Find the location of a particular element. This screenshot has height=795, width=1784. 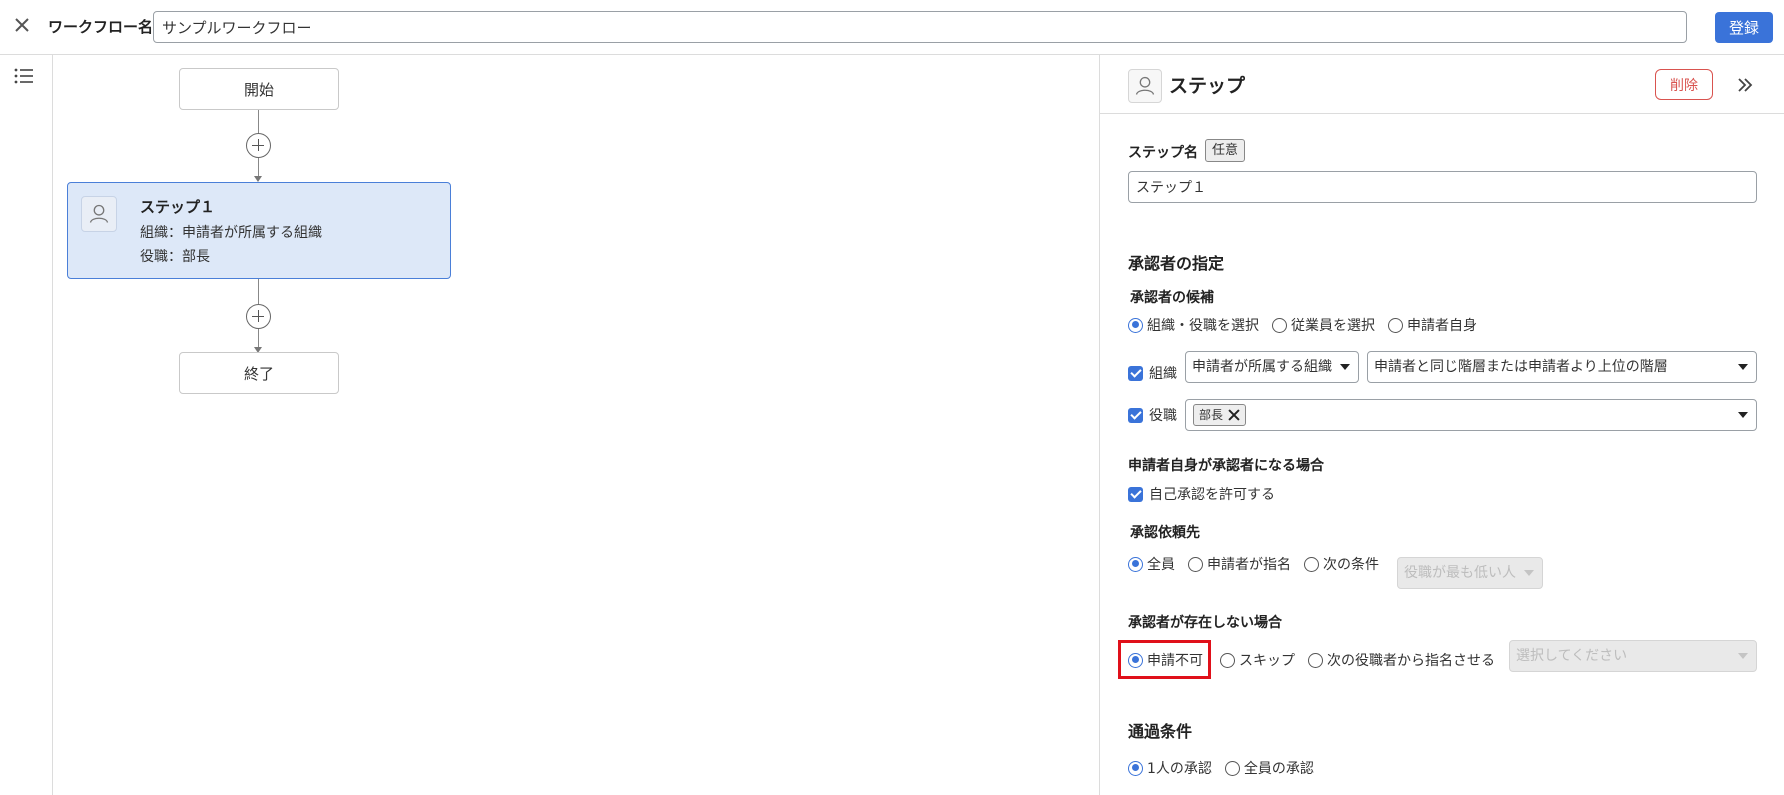

org-select: 申請者が所属する組織 is located at coordinates (1272, 367).